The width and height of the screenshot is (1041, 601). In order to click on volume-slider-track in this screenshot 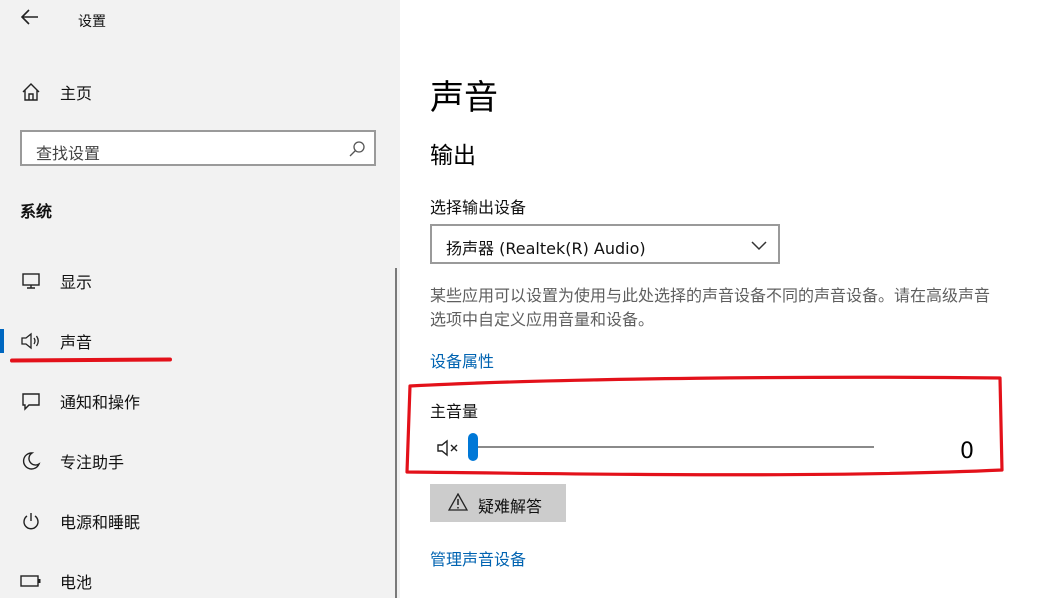, I will do `click(674, 447)`.